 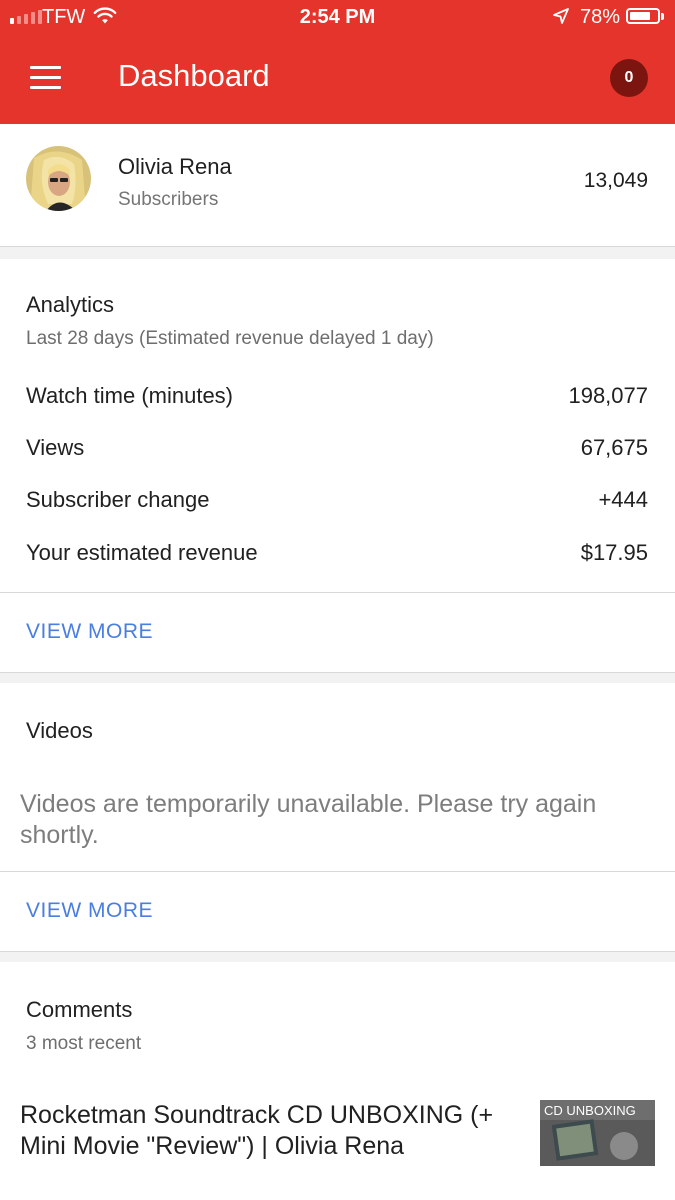 What do you see at coordinates (629, 78) in the screenshot?
I see `notification-badge: 0` at bounding box center [629, 78].